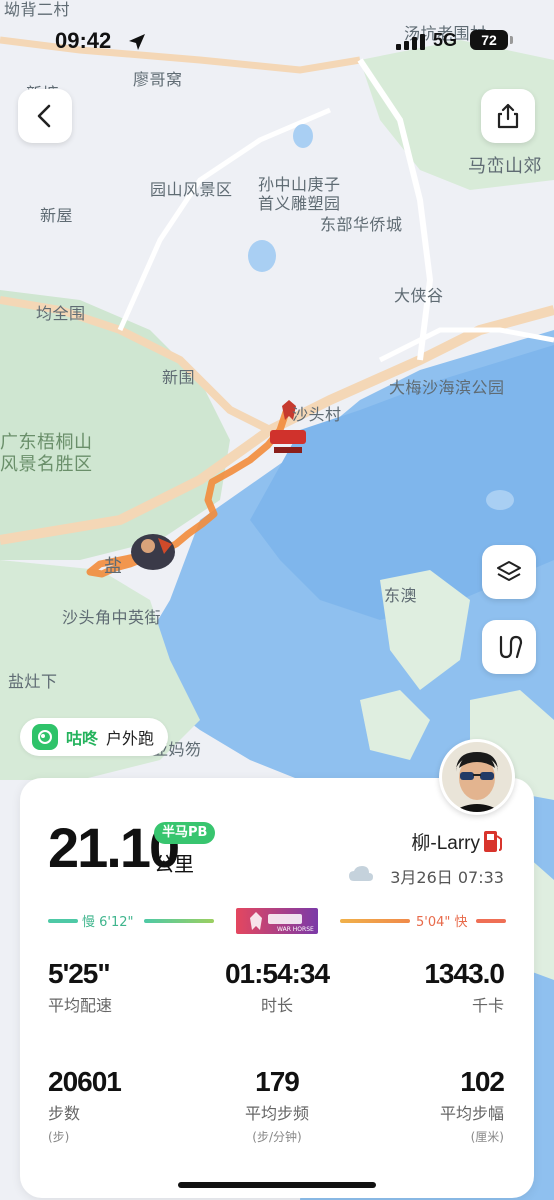 Image resolution: width=554 pixels, height=1200 pixels. Describe the element at coordinates (191, 189) in the screenshot. I see `map-label: 园山风景区` at that location.